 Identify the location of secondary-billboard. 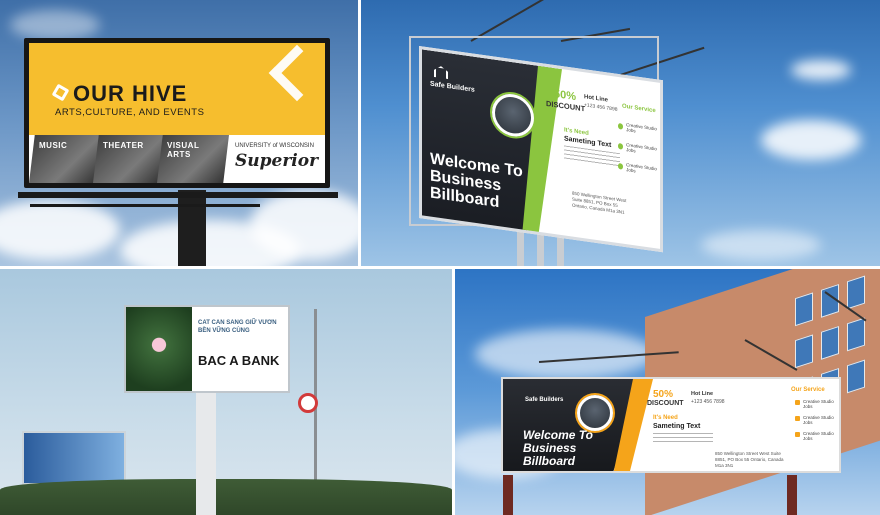
(74, 458).